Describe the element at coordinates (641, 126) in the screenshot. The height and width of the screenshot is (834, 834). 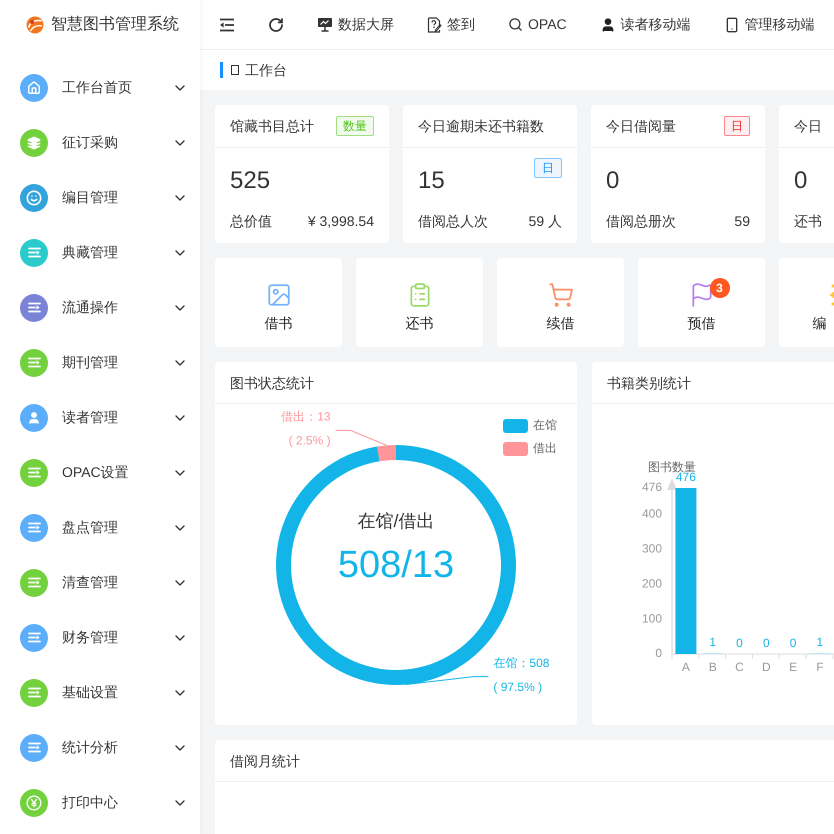
I see `card-title: 今日借阅量` at that location.